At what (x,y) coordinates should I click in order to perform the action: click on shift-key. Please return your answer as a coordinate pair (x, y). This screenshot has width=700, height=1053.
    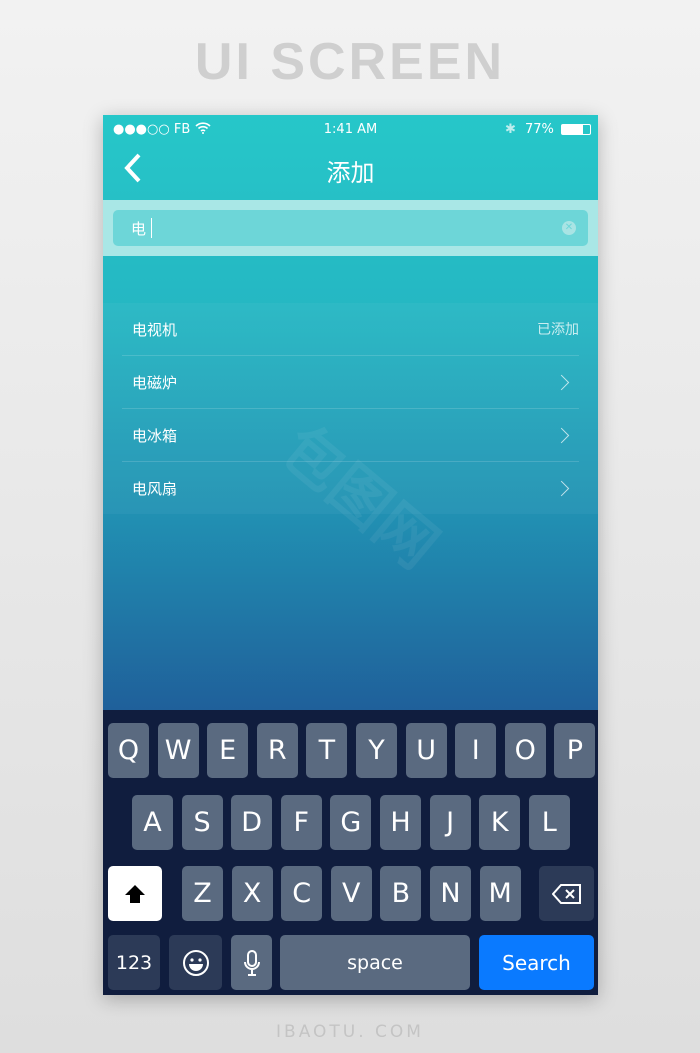
    Looking at the image, I should click on (135, 893).